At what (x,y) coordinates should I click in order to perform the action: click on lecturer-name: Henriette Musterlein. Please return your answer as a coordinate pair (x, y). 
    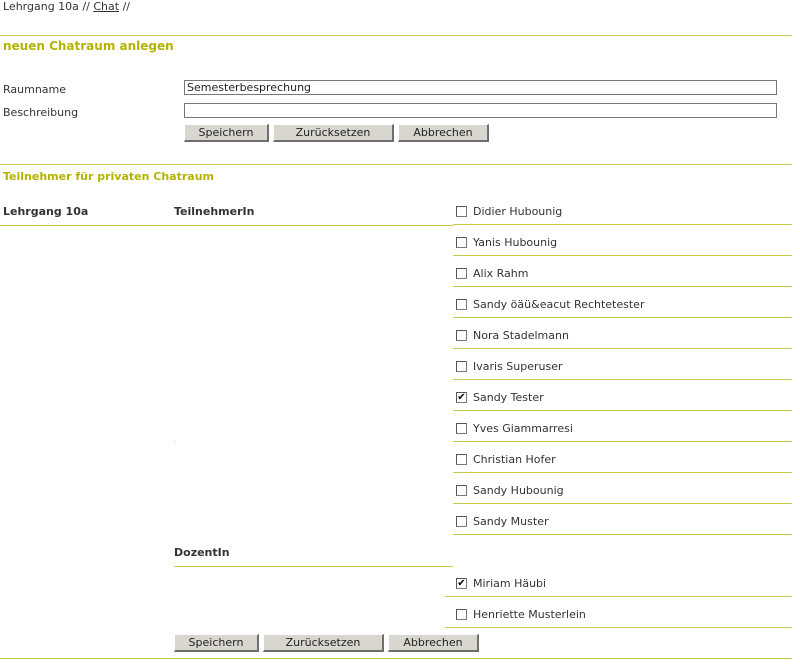
    Looking at the image, I should click on (529, 614).